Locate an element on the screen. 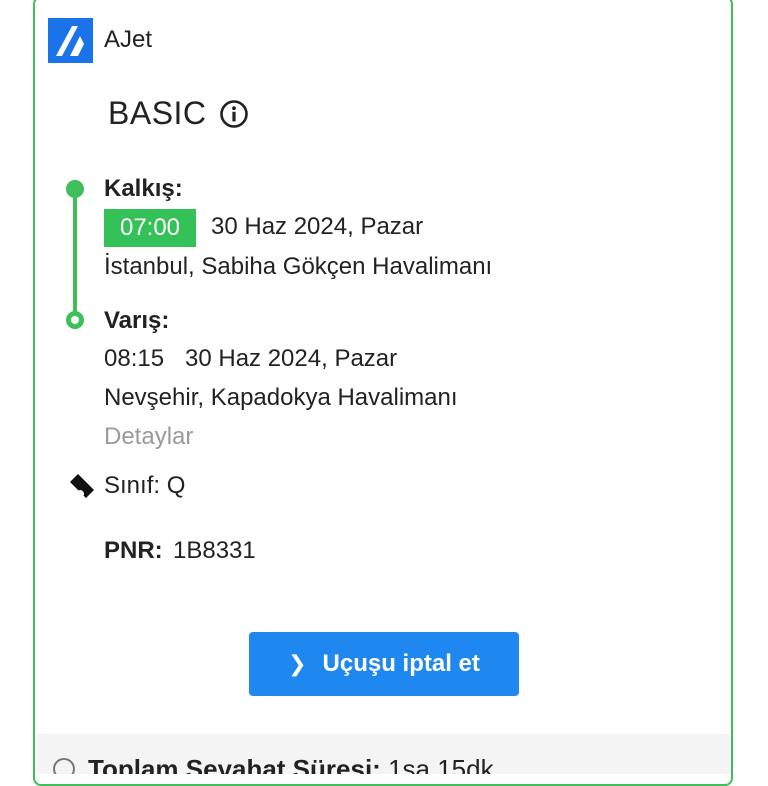 The height and width of the screenshot is (786, 768). total-travel-time: Toplam Seyahat Süresi: 1sa 15dk is located at coordinates (291, 764).